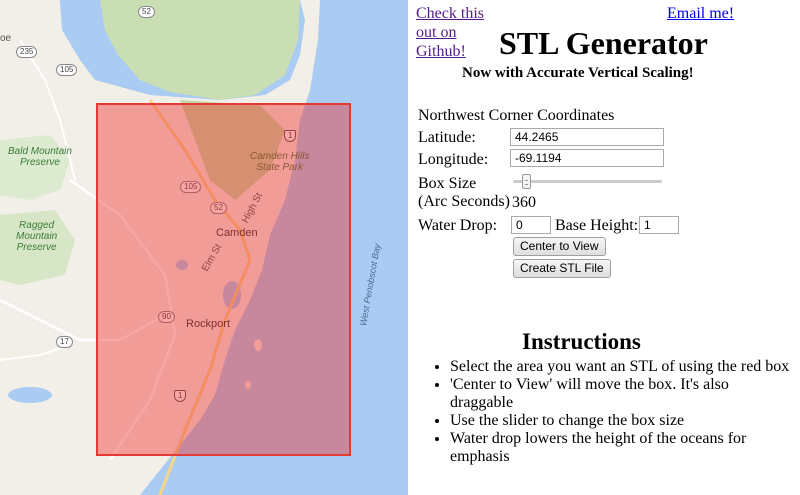 The width and height of the screenshot is (800, 495). Describe the element at coordinates (524, 202) in the screenshot. I see `box-size-value: 360` at that location.